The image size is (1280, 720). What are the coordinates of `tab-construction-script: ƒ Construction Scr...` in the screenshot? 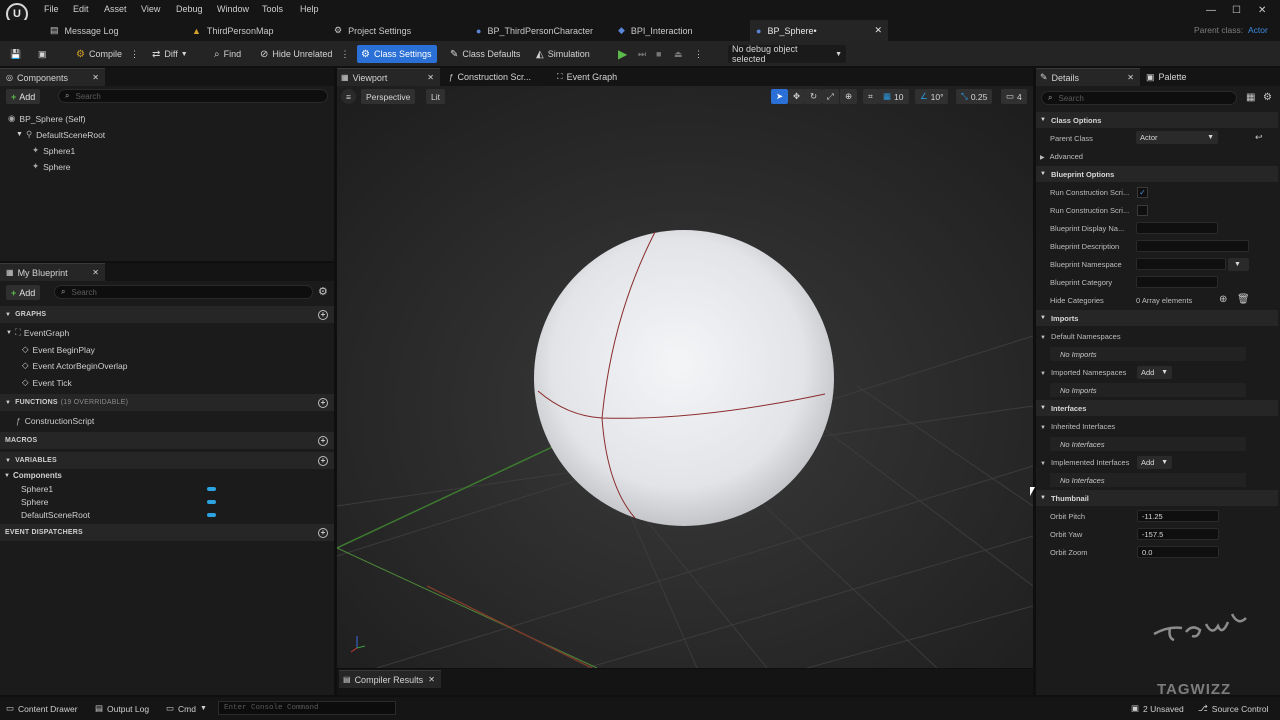 It's located at (499, 77).